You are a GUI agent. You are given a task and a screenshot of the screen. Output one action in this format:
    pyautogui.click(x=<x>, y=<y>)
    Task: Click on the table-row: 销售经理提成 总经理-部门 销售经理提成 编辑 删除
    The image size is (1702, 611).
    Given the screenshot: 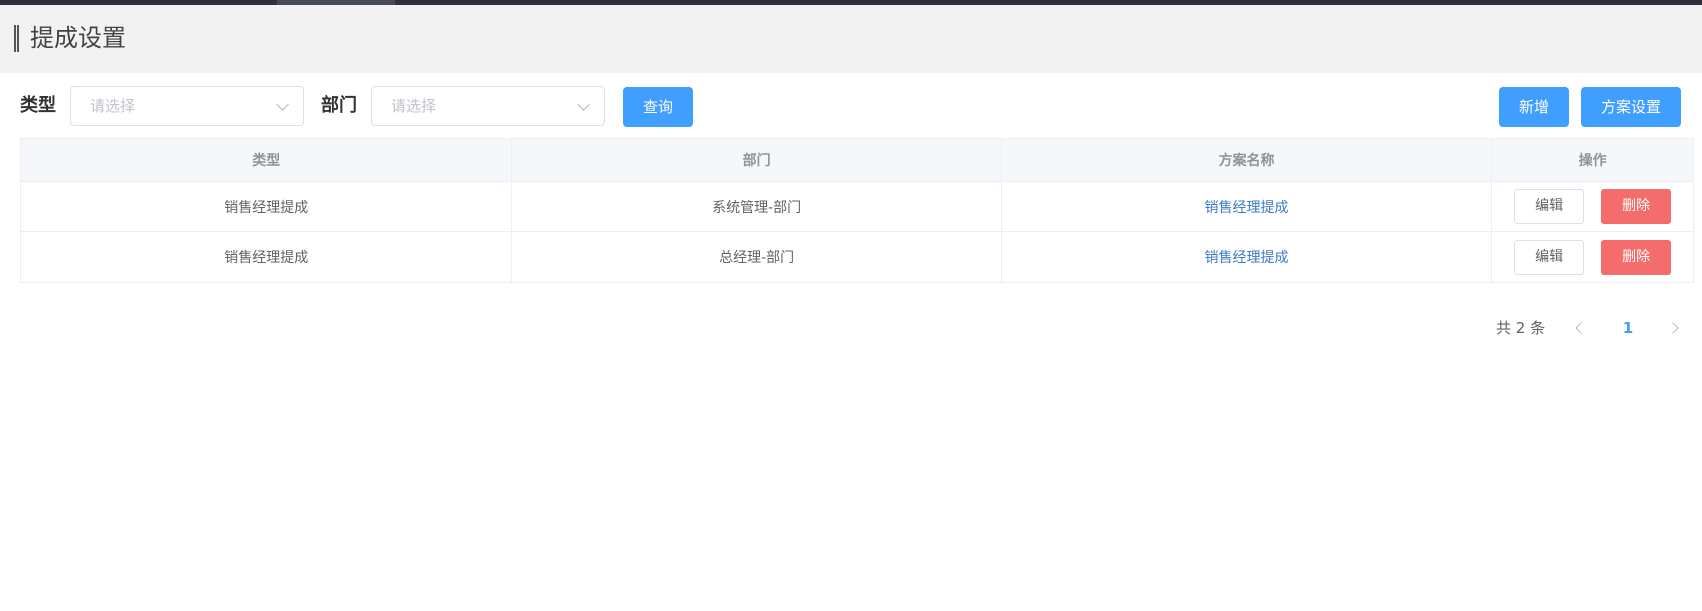 What is the action you would take?
    pyautogui.click(x=857, y=257)
    